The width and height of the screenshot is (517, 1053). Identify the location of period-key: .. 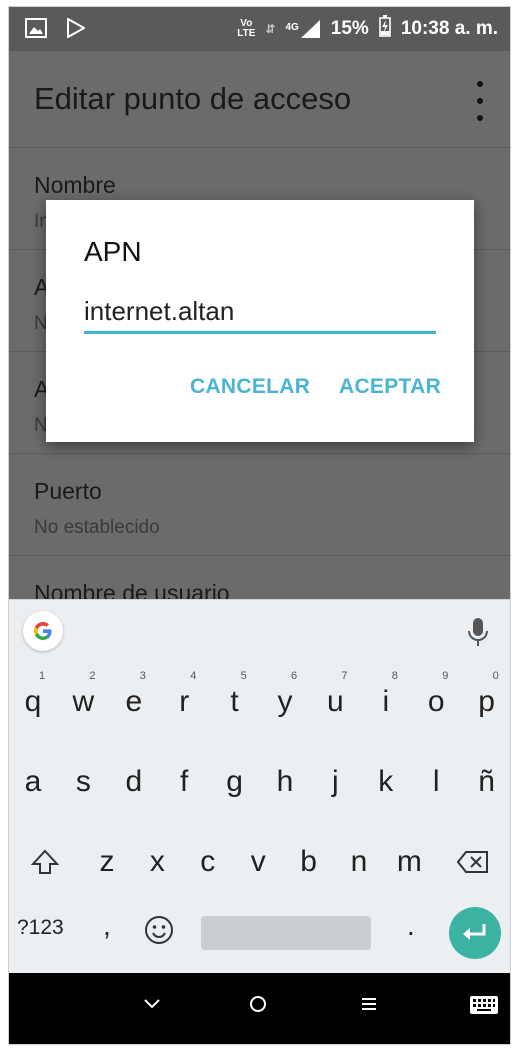
(411, 926).